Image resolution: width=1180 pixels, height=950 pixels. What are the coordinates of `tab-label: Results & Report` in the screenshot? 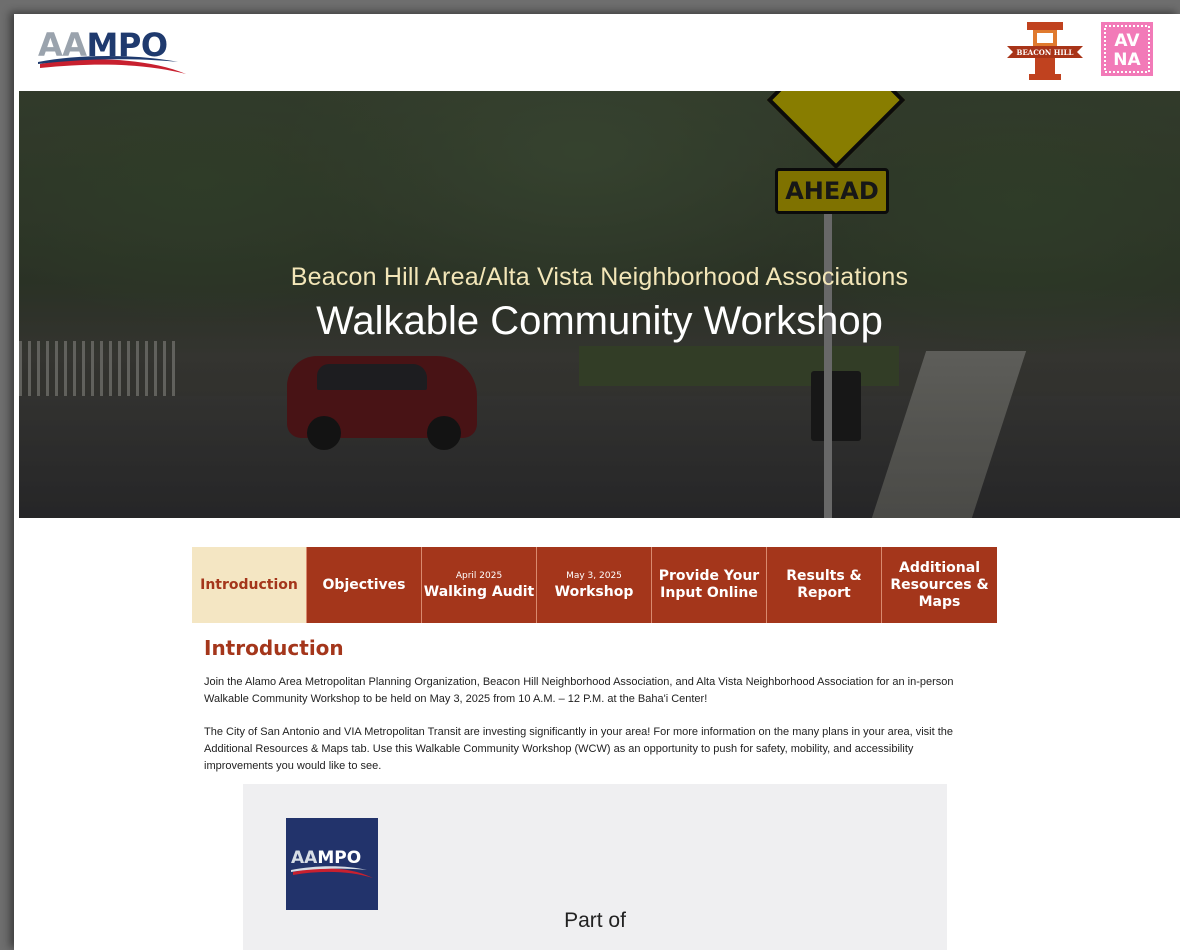 It's located at (824, 584).